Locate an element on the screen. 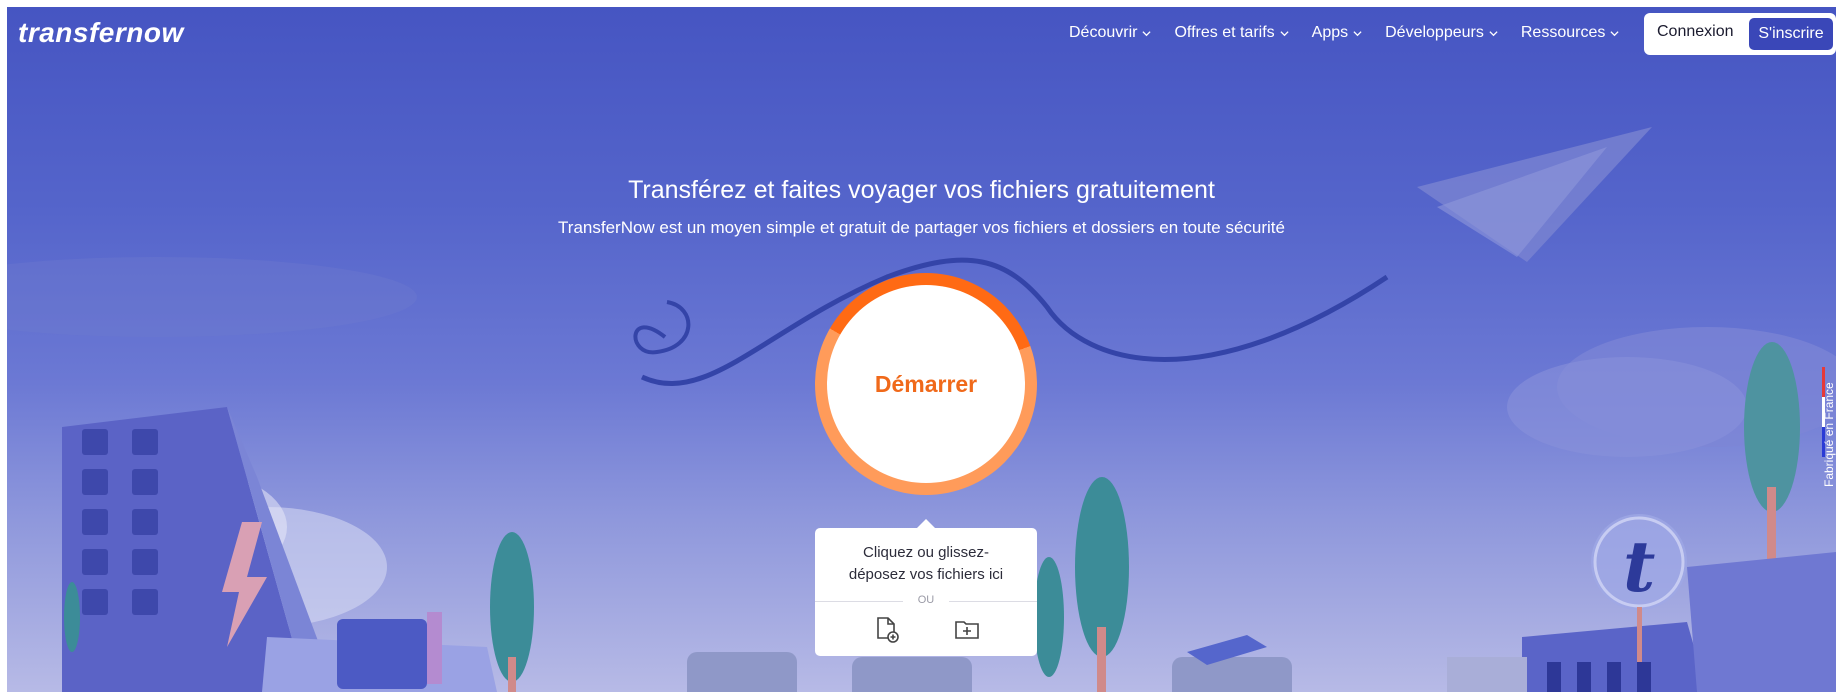 This screenshot has height=692, width=1836. nav-item-developpeurs: Développeurs is located at coordinates (1441, 33).